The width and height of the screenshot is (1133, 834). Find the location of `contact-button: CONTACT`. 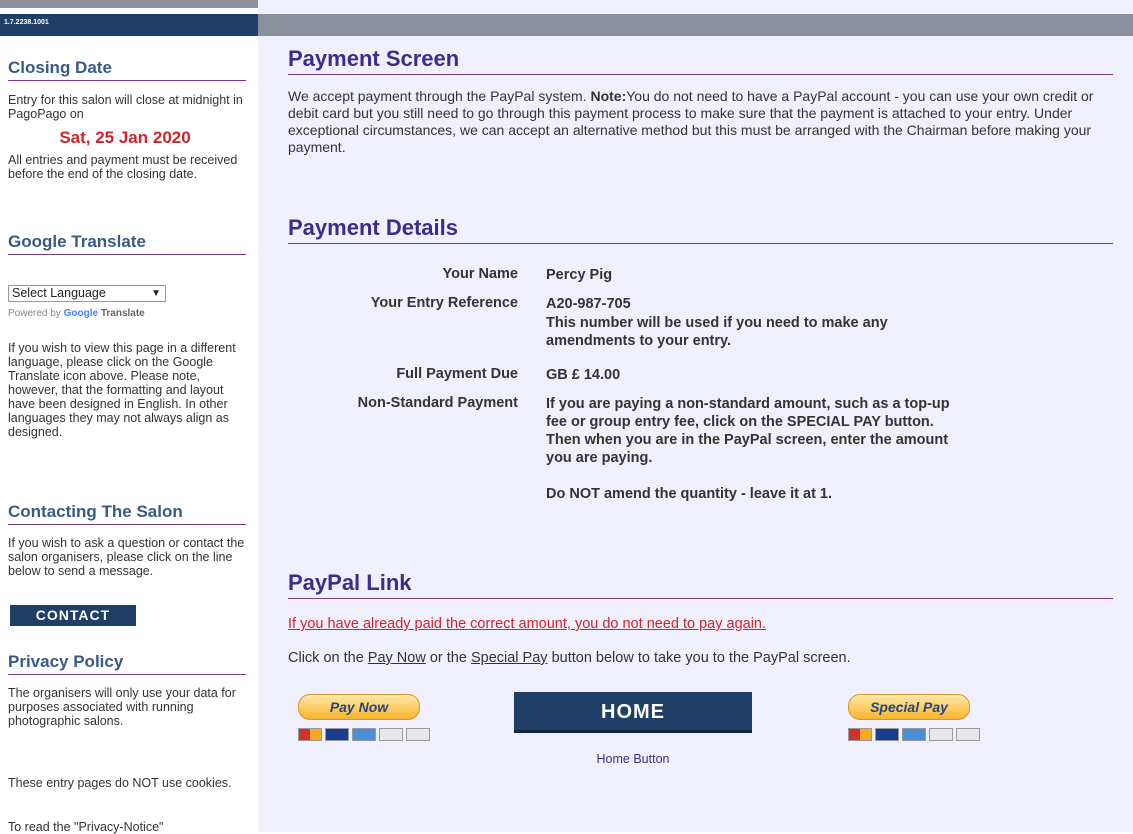

contact-button: CONTACT is located at coordinates (73, 615).